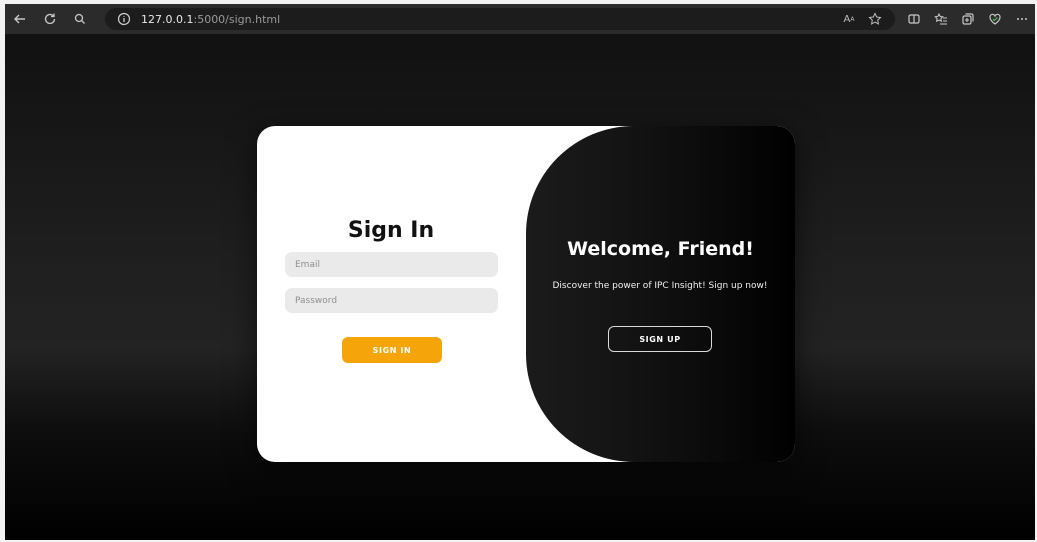 The width and height of the screenshot is (1037, 542). Describe the element at coordinates (391, 300) in the screenshot. I see `password-field` at that location.